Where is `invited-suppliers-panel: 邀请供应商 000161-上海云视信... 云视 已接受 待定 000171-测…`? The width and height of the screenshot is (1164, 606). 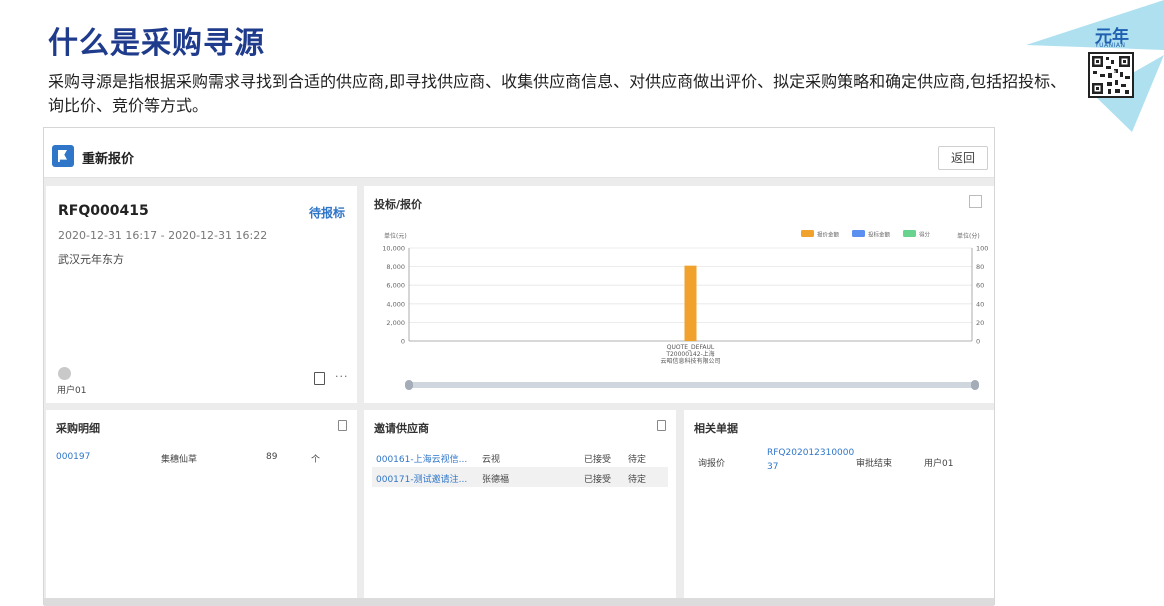
invited-suppliers-panel: 邀请供应商 000161-上海云视信... 云视 已接受 待定 000171-测… is located at coordinates (520, 504).